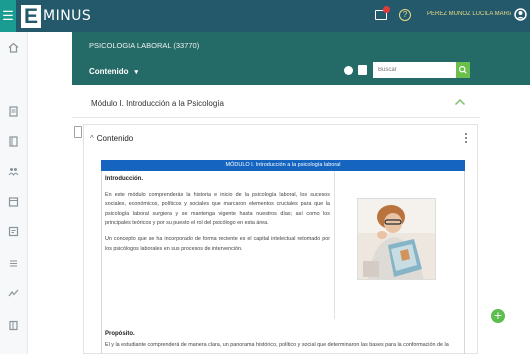 Image resolution: width=530 pixels, height=354 pixels. What do you see at coordinates (120, 334) in the screenshot?
I see `purpose-heading: Propósito.` at bounding box center [120, 334].